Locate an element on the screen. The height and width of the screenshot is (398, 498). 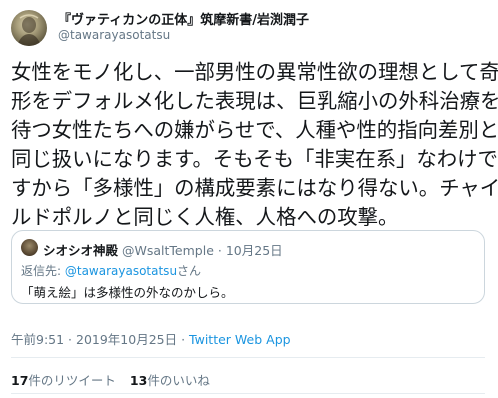
quoted-author-handle: @WsaltTemple is located at coordinates (168, 250).